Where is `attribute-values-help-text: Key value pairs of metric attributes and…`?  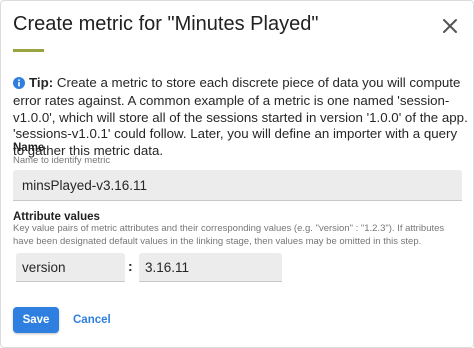 attribute-values-help-text: Key value pairs of metric attributes and… is located at coordinates (229, 235).